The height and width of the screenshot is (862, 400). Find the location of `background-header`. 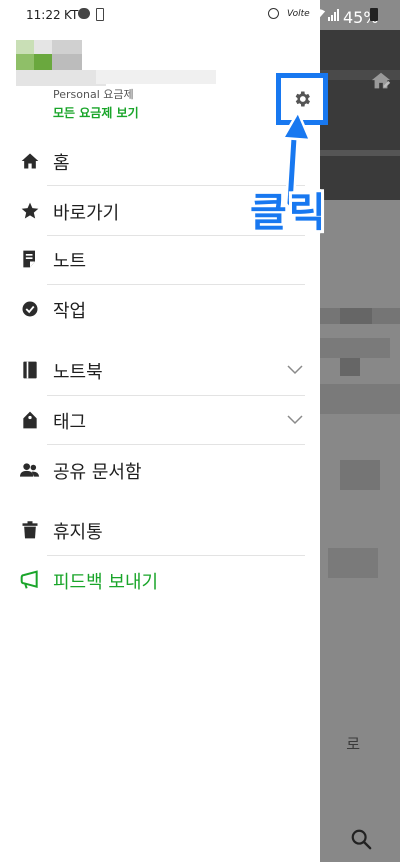

background-header is located at coordinates (360, 115).